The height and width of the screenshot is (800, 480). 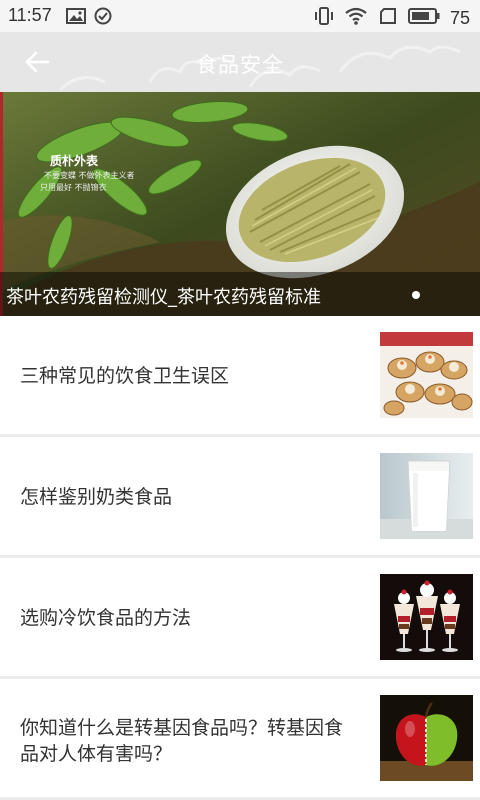 What do you see at coordinates (73, 187) in the screenshot?
I see `banner-brand-subtext-2: 只用最好 不抛锦衣` at bounding box center [73, 187].